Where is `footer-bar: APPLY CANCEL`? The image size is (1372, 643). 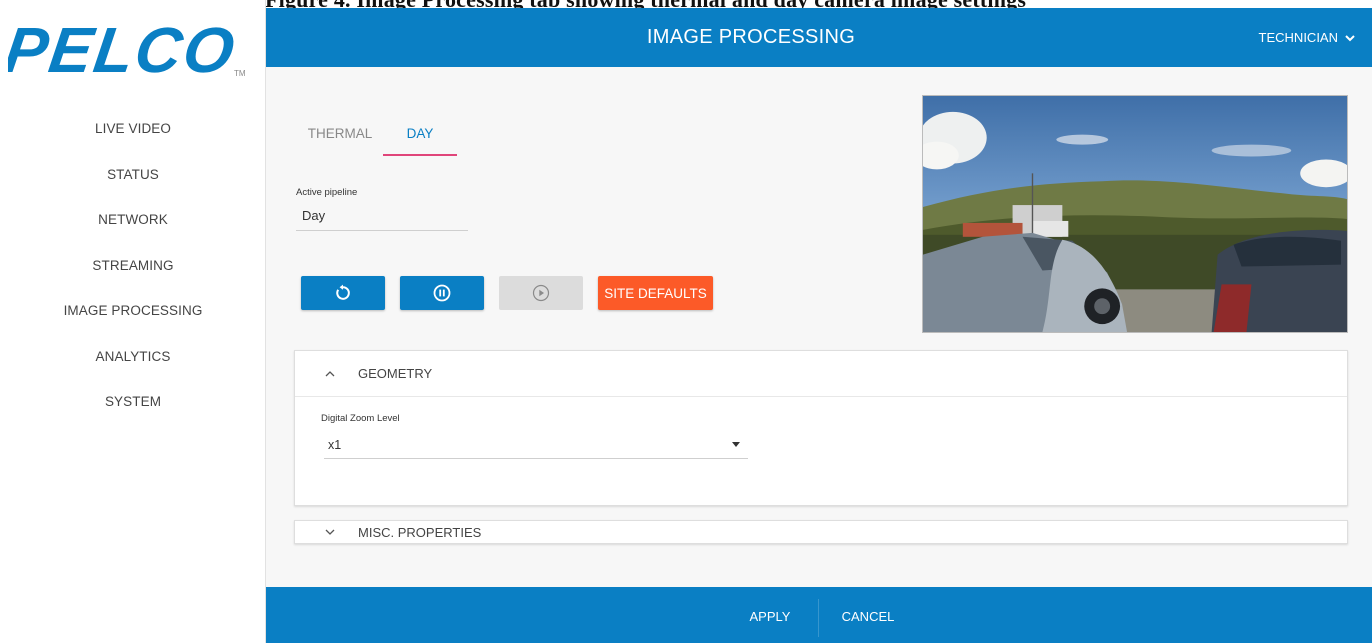 footer-bar: APPLY CANCEL is located at coordinates (819, 615).